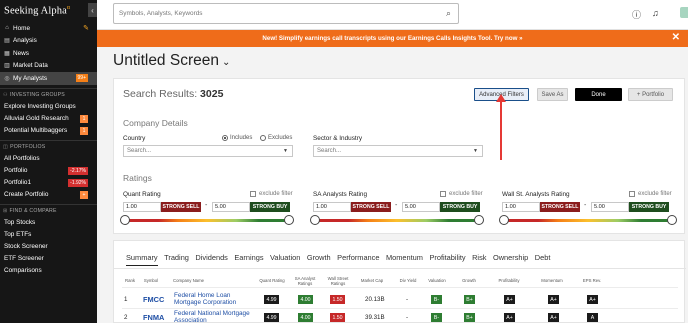 The image size is (688, 323). I want to click on sidebar-item-stock-screener: Stock Screener, so click(48, 247).